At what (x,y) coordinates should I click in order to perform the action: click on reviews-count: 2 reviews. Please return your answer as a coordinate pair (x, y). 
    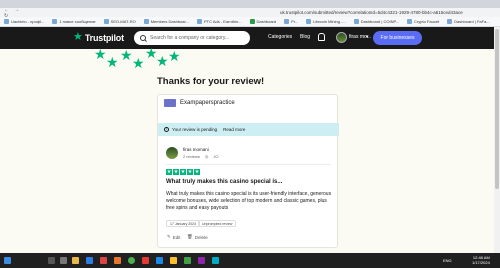
    Looking at the image, I should click on (191, 156).